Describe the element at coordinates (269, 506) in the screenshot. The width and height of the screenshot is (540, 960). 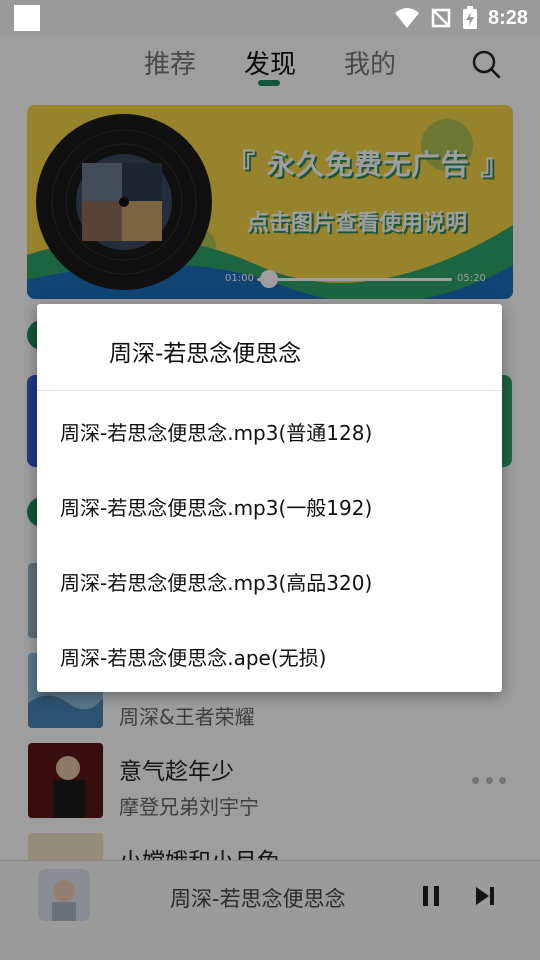
I see `quality-option-192: 周深-若思念便思念.mp3(一般192)` at that location.